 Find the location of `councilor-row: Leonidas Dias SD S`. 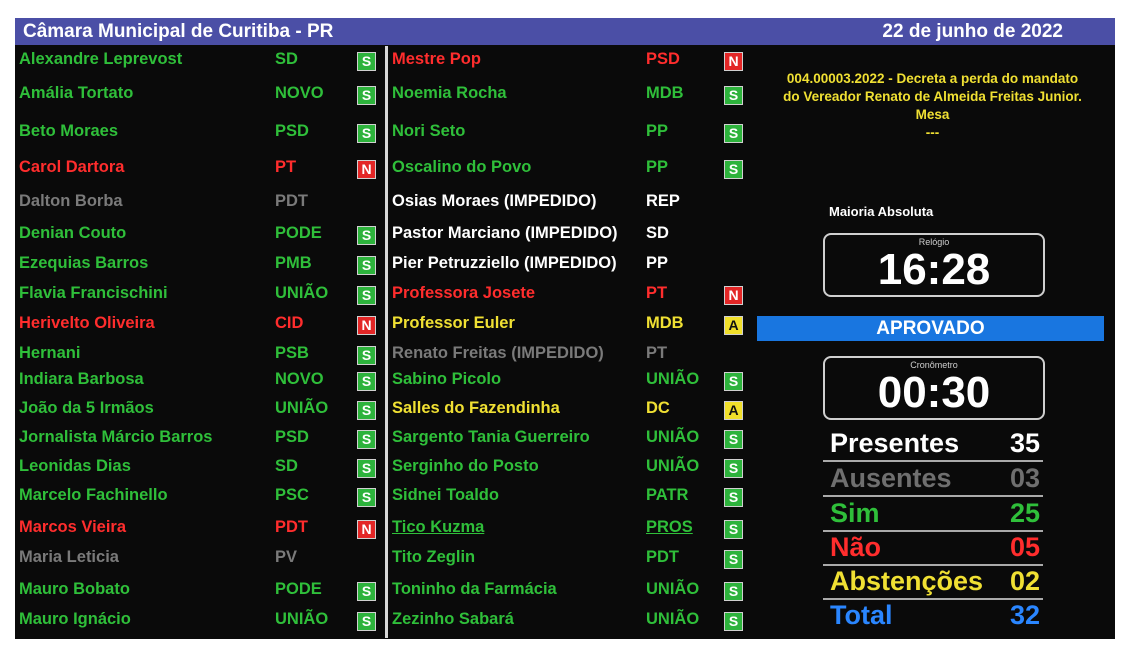

councilor-row: Leonidas Dias SD S is located at coordinates (199, 470).